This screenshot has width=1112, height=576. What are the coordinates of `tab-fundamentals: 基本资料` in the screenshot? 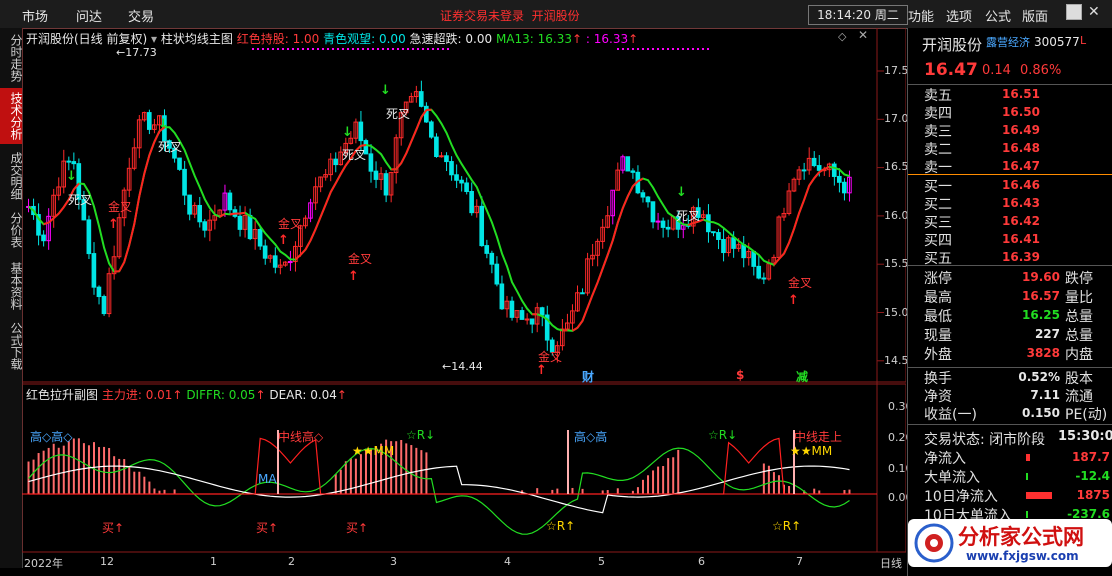 It's located at (11, 286).